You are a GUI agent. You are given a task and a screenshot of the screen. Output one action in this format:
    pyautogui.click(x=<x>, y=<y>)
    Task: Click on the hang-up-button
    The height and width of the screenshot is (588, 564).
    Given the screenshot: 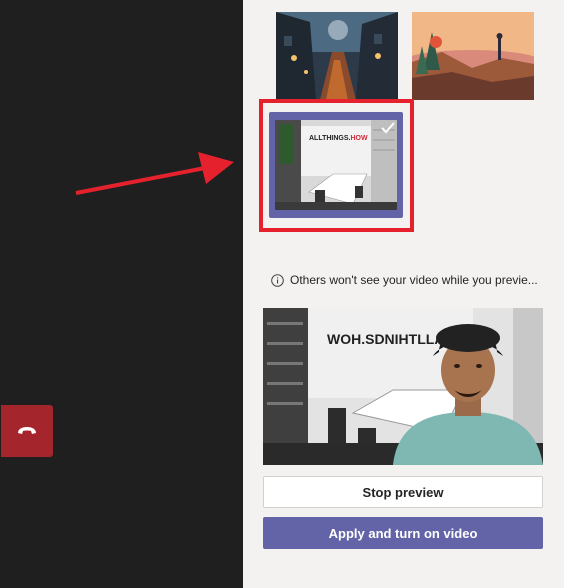 What is the action you would take?
    pyautogui.click(x=27, y=431)
    